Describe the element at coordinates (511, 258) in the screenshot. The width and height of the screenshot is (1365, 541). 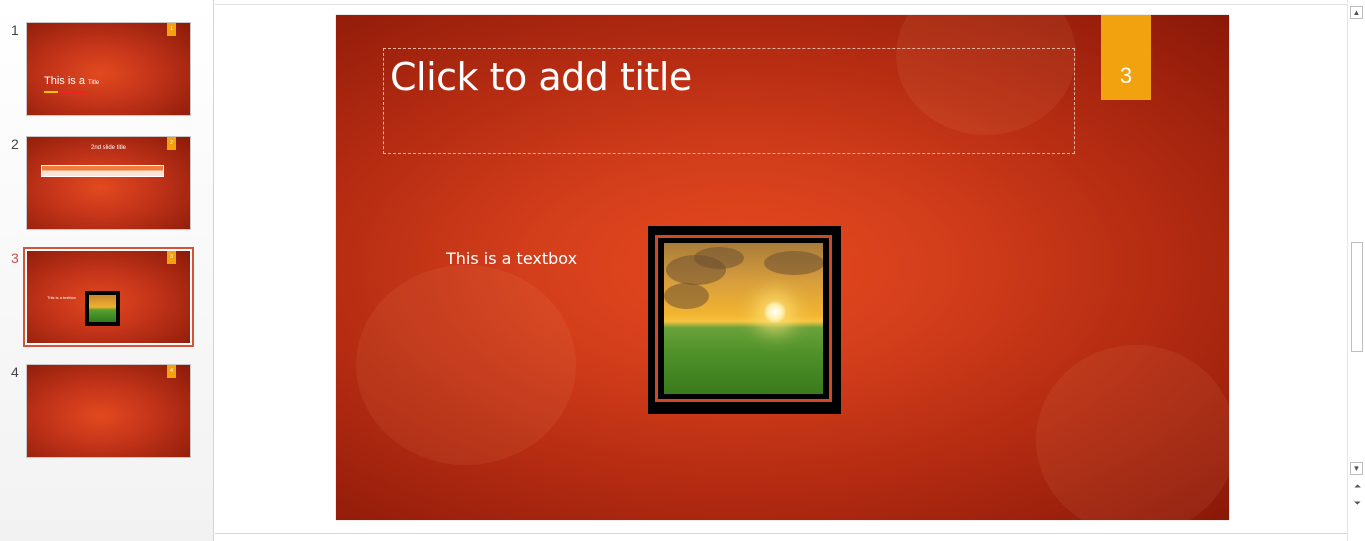
I see `slide-textbox: This is a textbox` at that location.